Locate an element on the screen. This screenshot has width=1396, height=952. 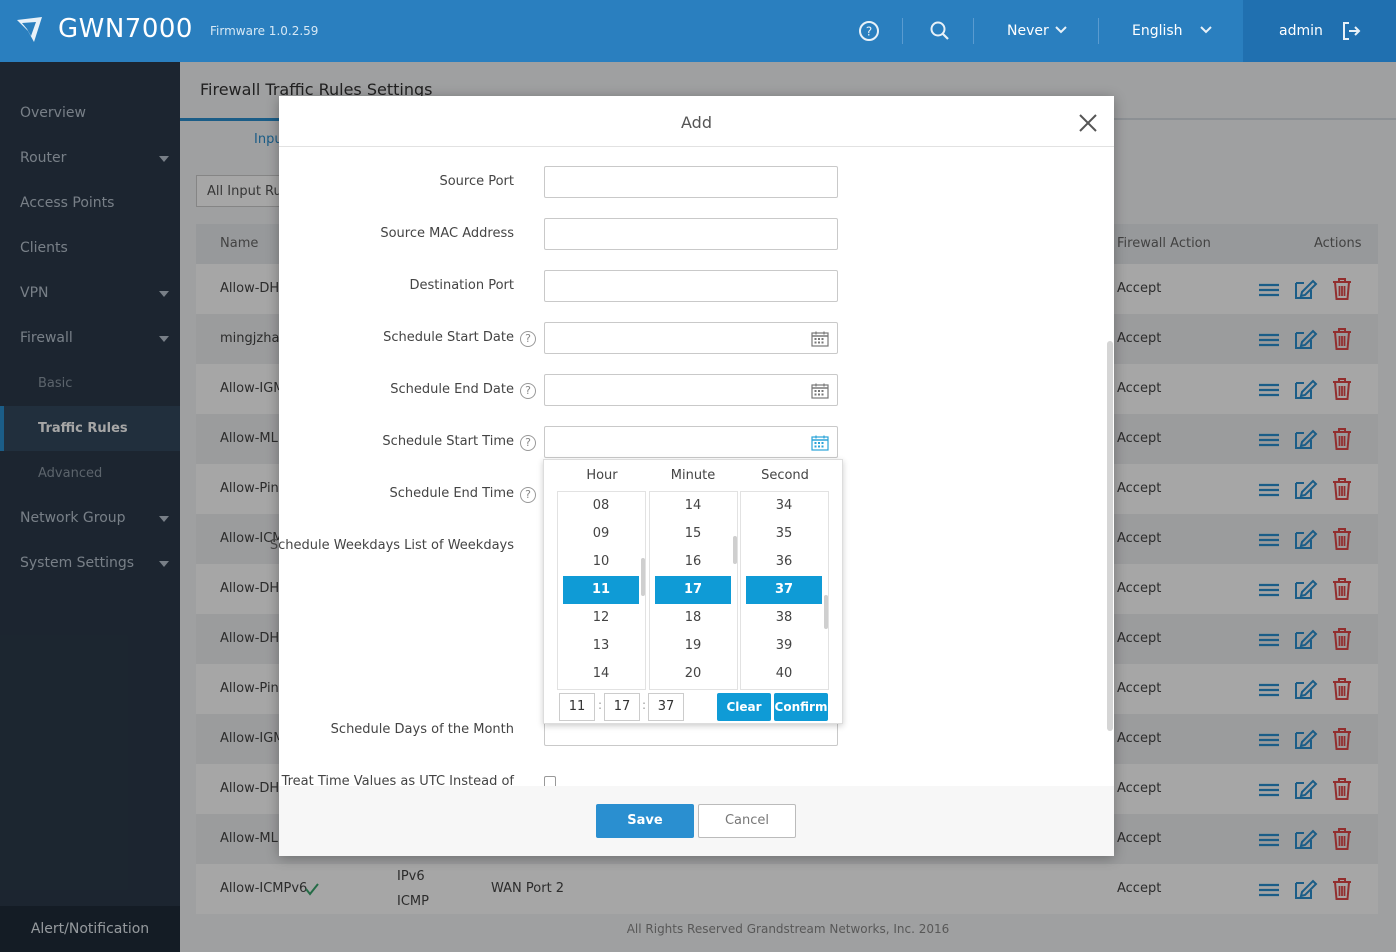
hour-option: 12 is located at coordinates (601, 618).